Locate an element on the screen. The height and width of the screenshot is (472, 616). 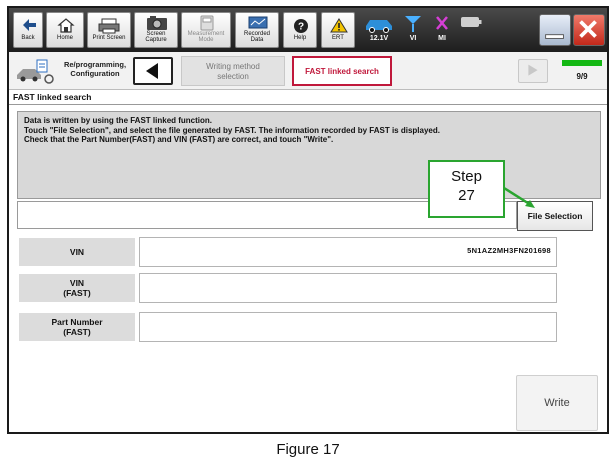
figure-caption: Figure 17 is located at coordinates (308, 449).